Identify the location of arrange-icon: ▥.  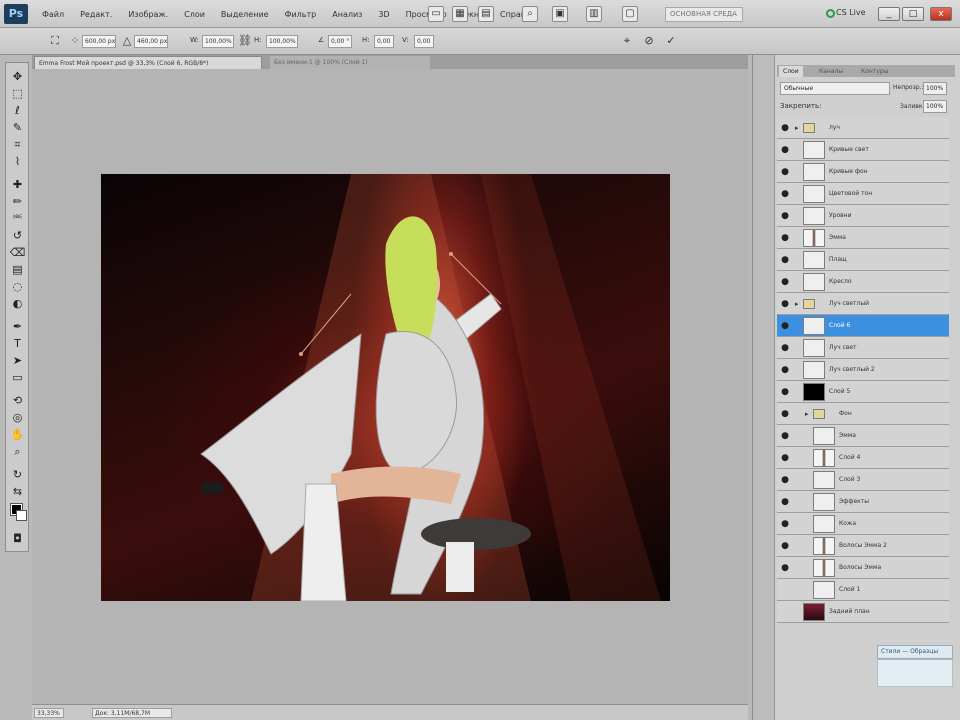
(594, 14).